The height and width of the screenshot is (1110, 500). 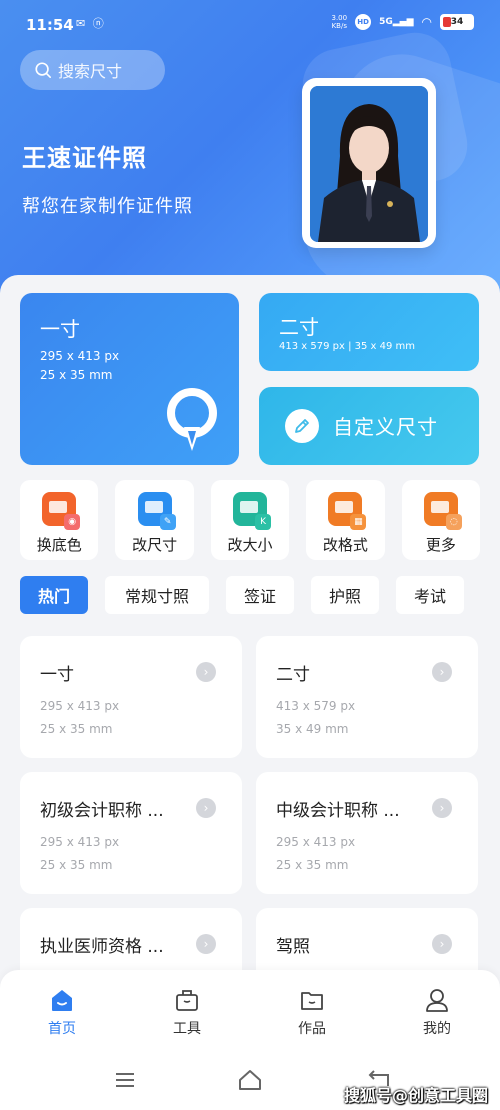 I want to click on tool-item: K 改大小, so click(x=250, y=520).